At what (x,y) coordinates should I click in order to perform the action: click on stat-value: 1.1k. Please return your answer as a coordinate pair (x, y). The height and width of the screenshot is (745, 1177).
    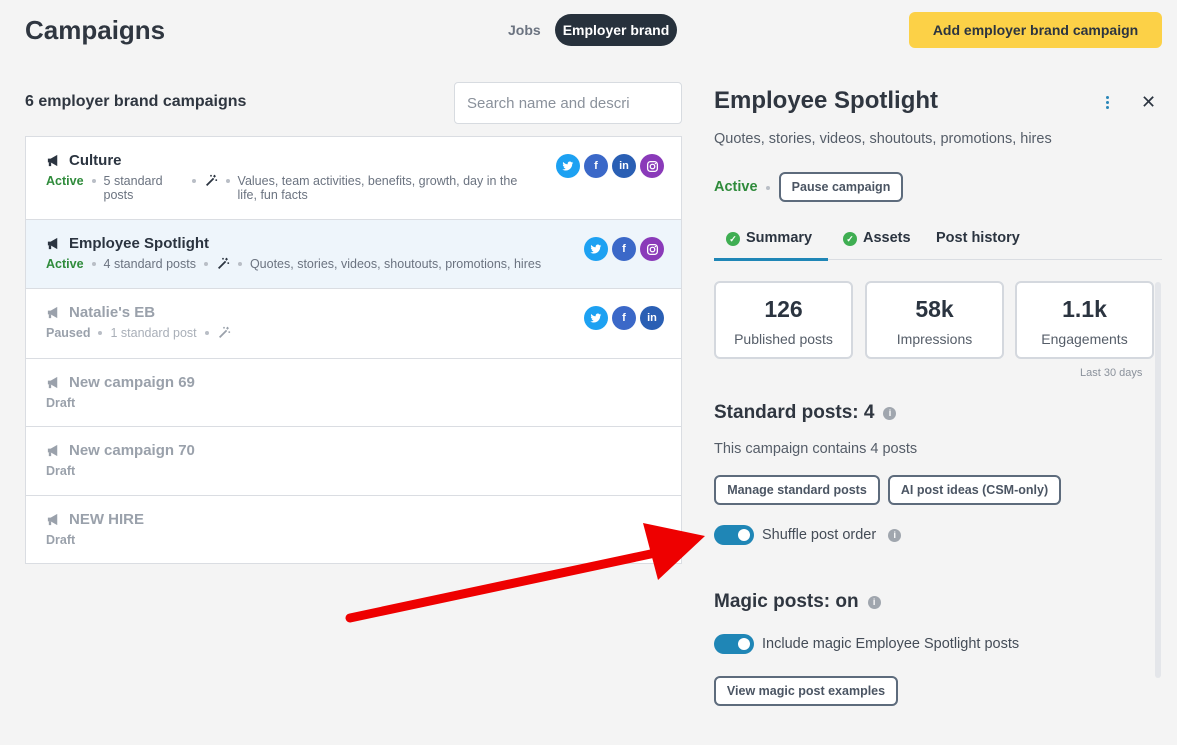
    Looking at the image, I should click on (1084, 309).